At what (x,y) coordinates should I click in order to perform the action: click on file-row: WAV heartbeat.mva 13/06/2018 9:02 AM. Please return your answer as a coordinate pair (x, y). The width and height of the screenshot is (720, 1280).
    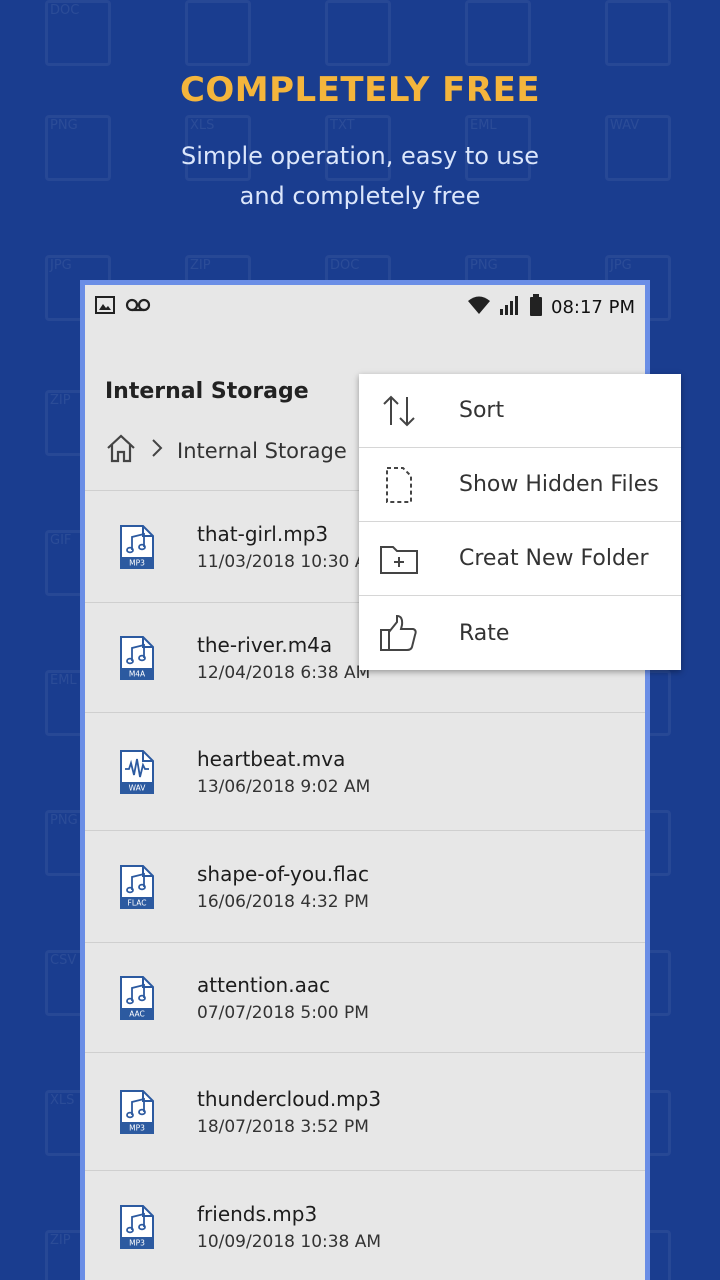
    Looking at the image, I should click on (365, 772).